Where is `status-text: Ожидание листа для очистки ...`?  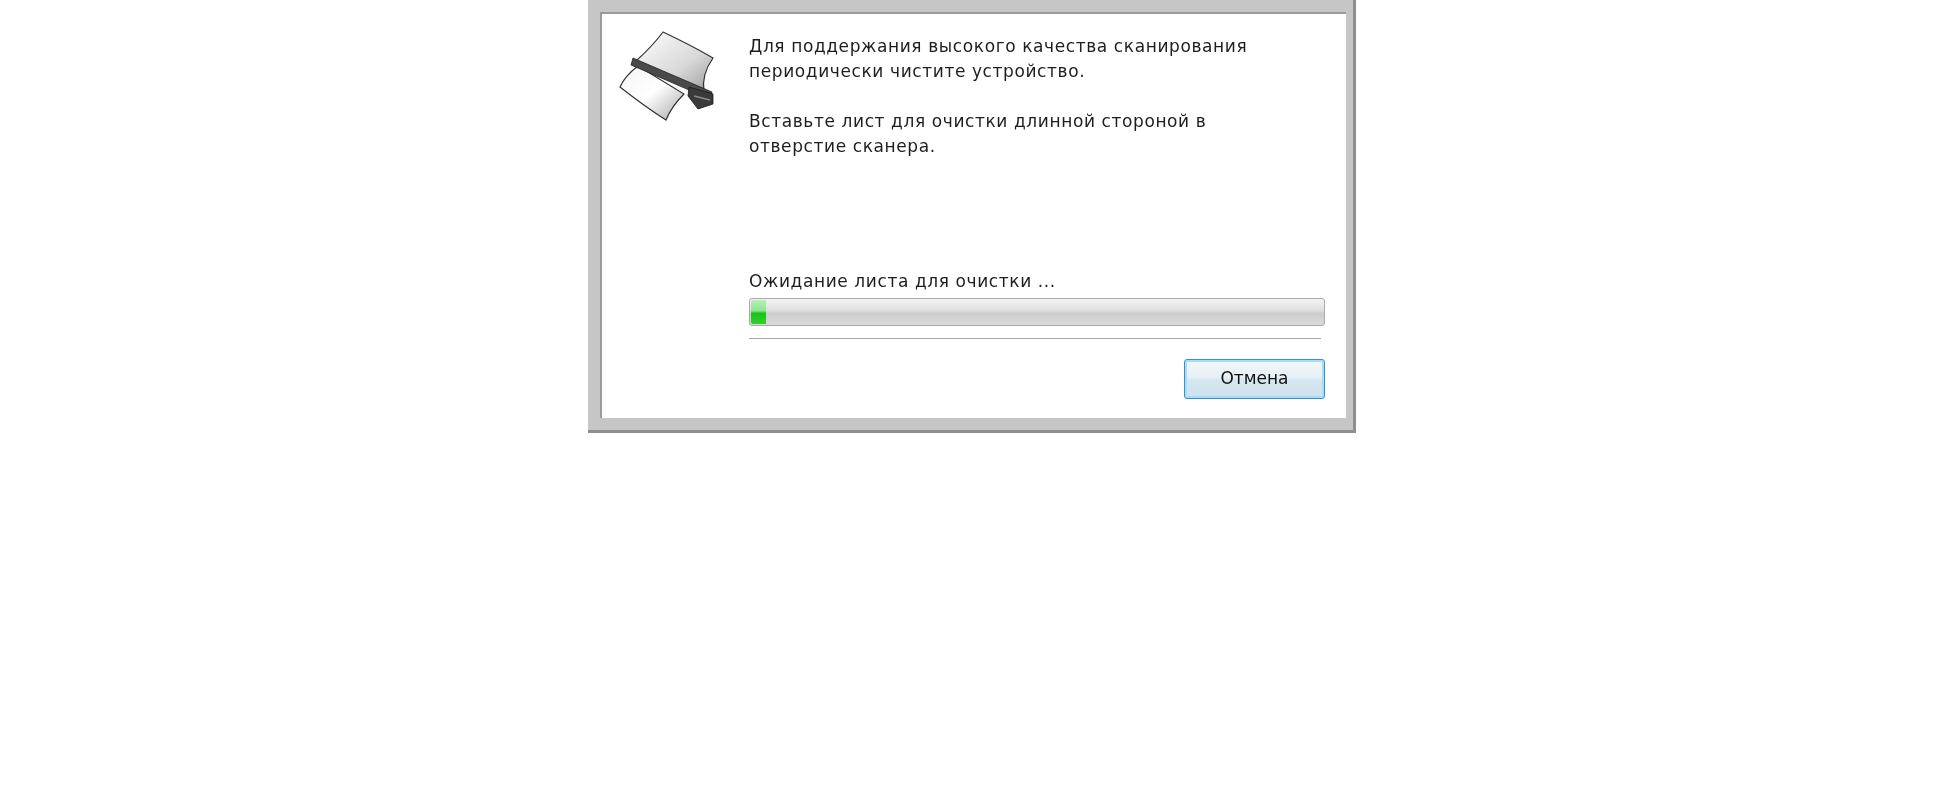
status-text: Ожидание листа для очистки ... is located at coordinates (903, 281).